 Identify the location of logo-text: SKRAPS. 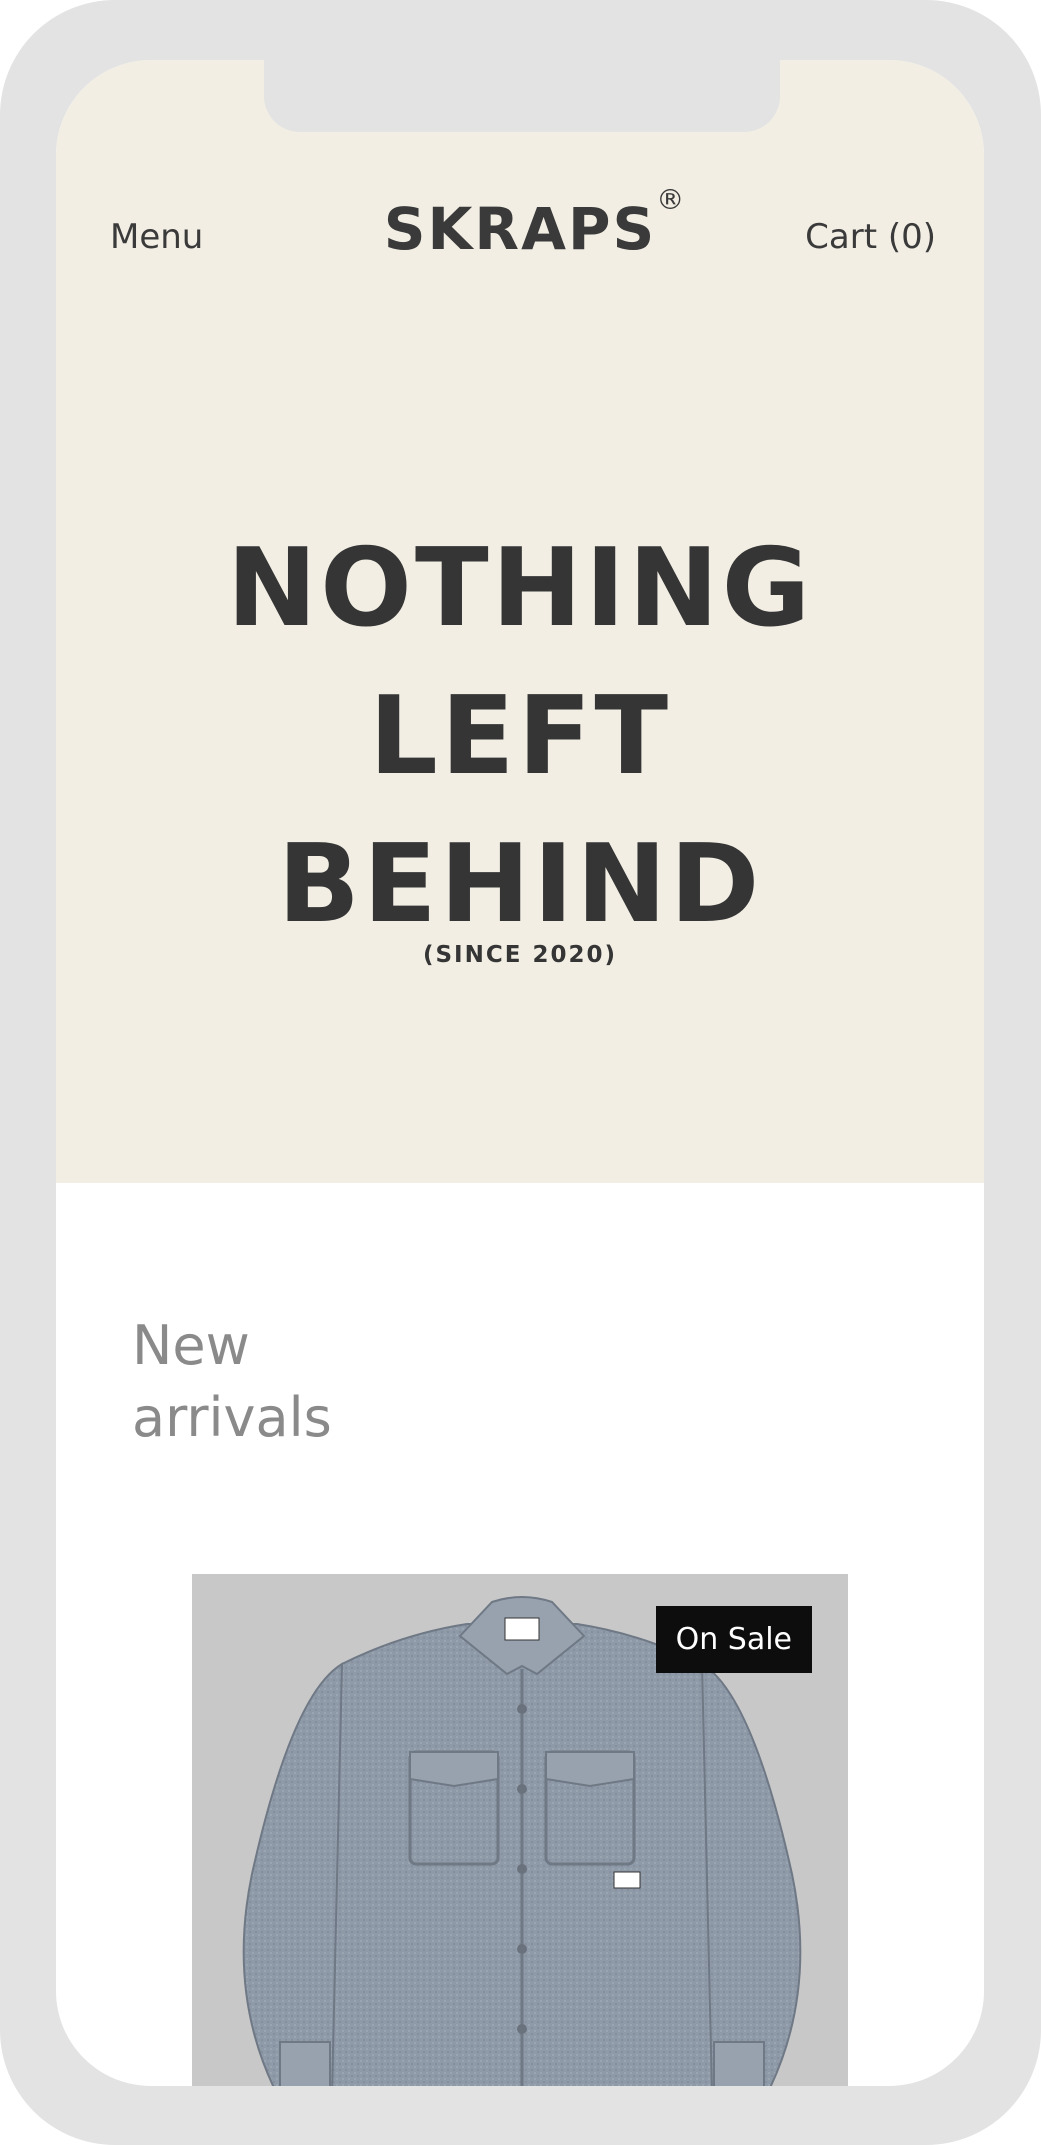
(520, 229).